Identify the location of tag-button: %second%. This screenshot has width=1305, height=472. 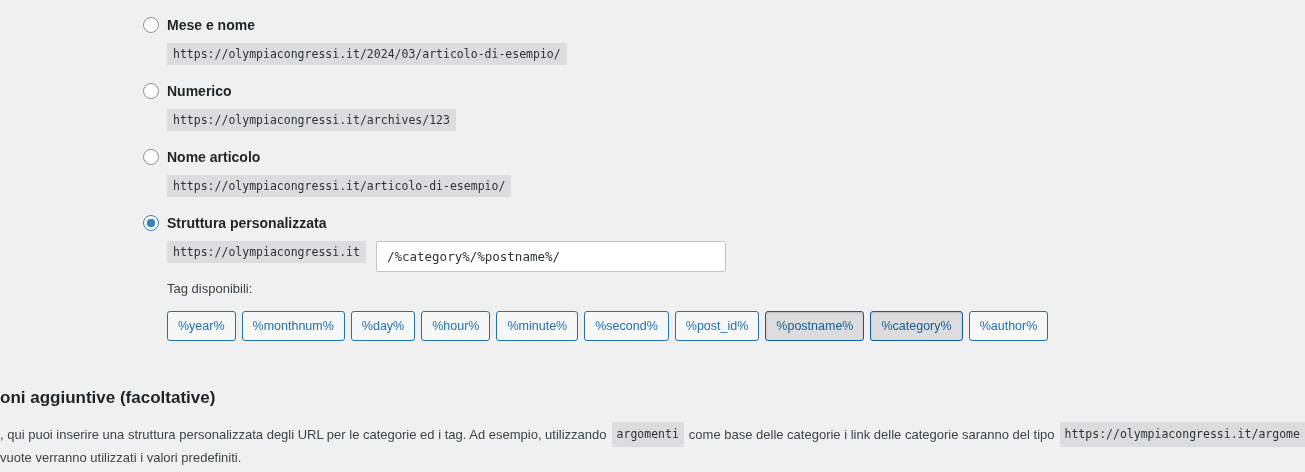
(626, 326).